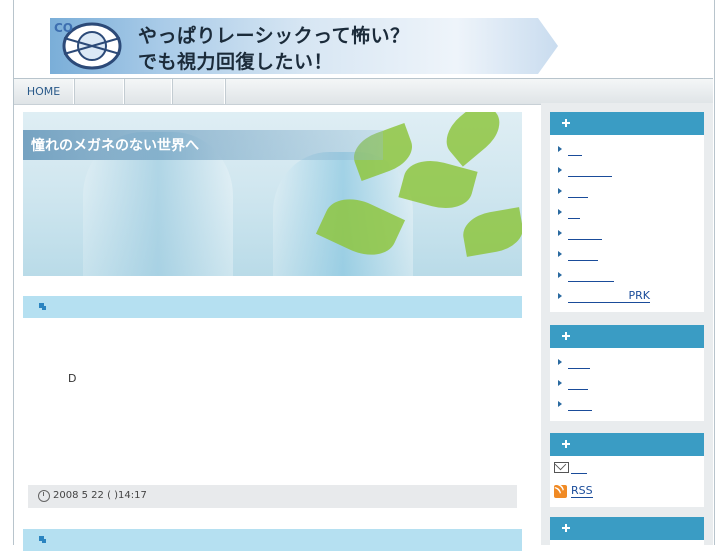  Describe the element at coordinates (63, 28) in the screenshot. I see `svg-text: CO` at that location.